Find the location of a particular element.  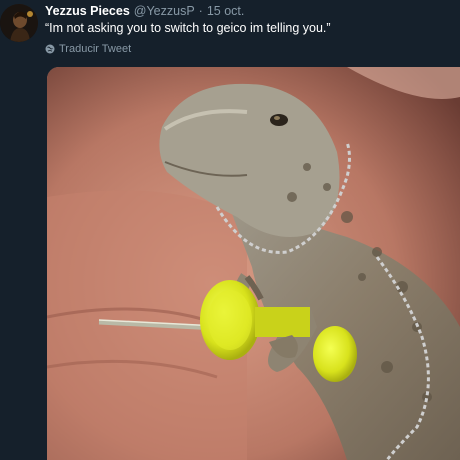

avatar-image is located at coordinates (19, 23).